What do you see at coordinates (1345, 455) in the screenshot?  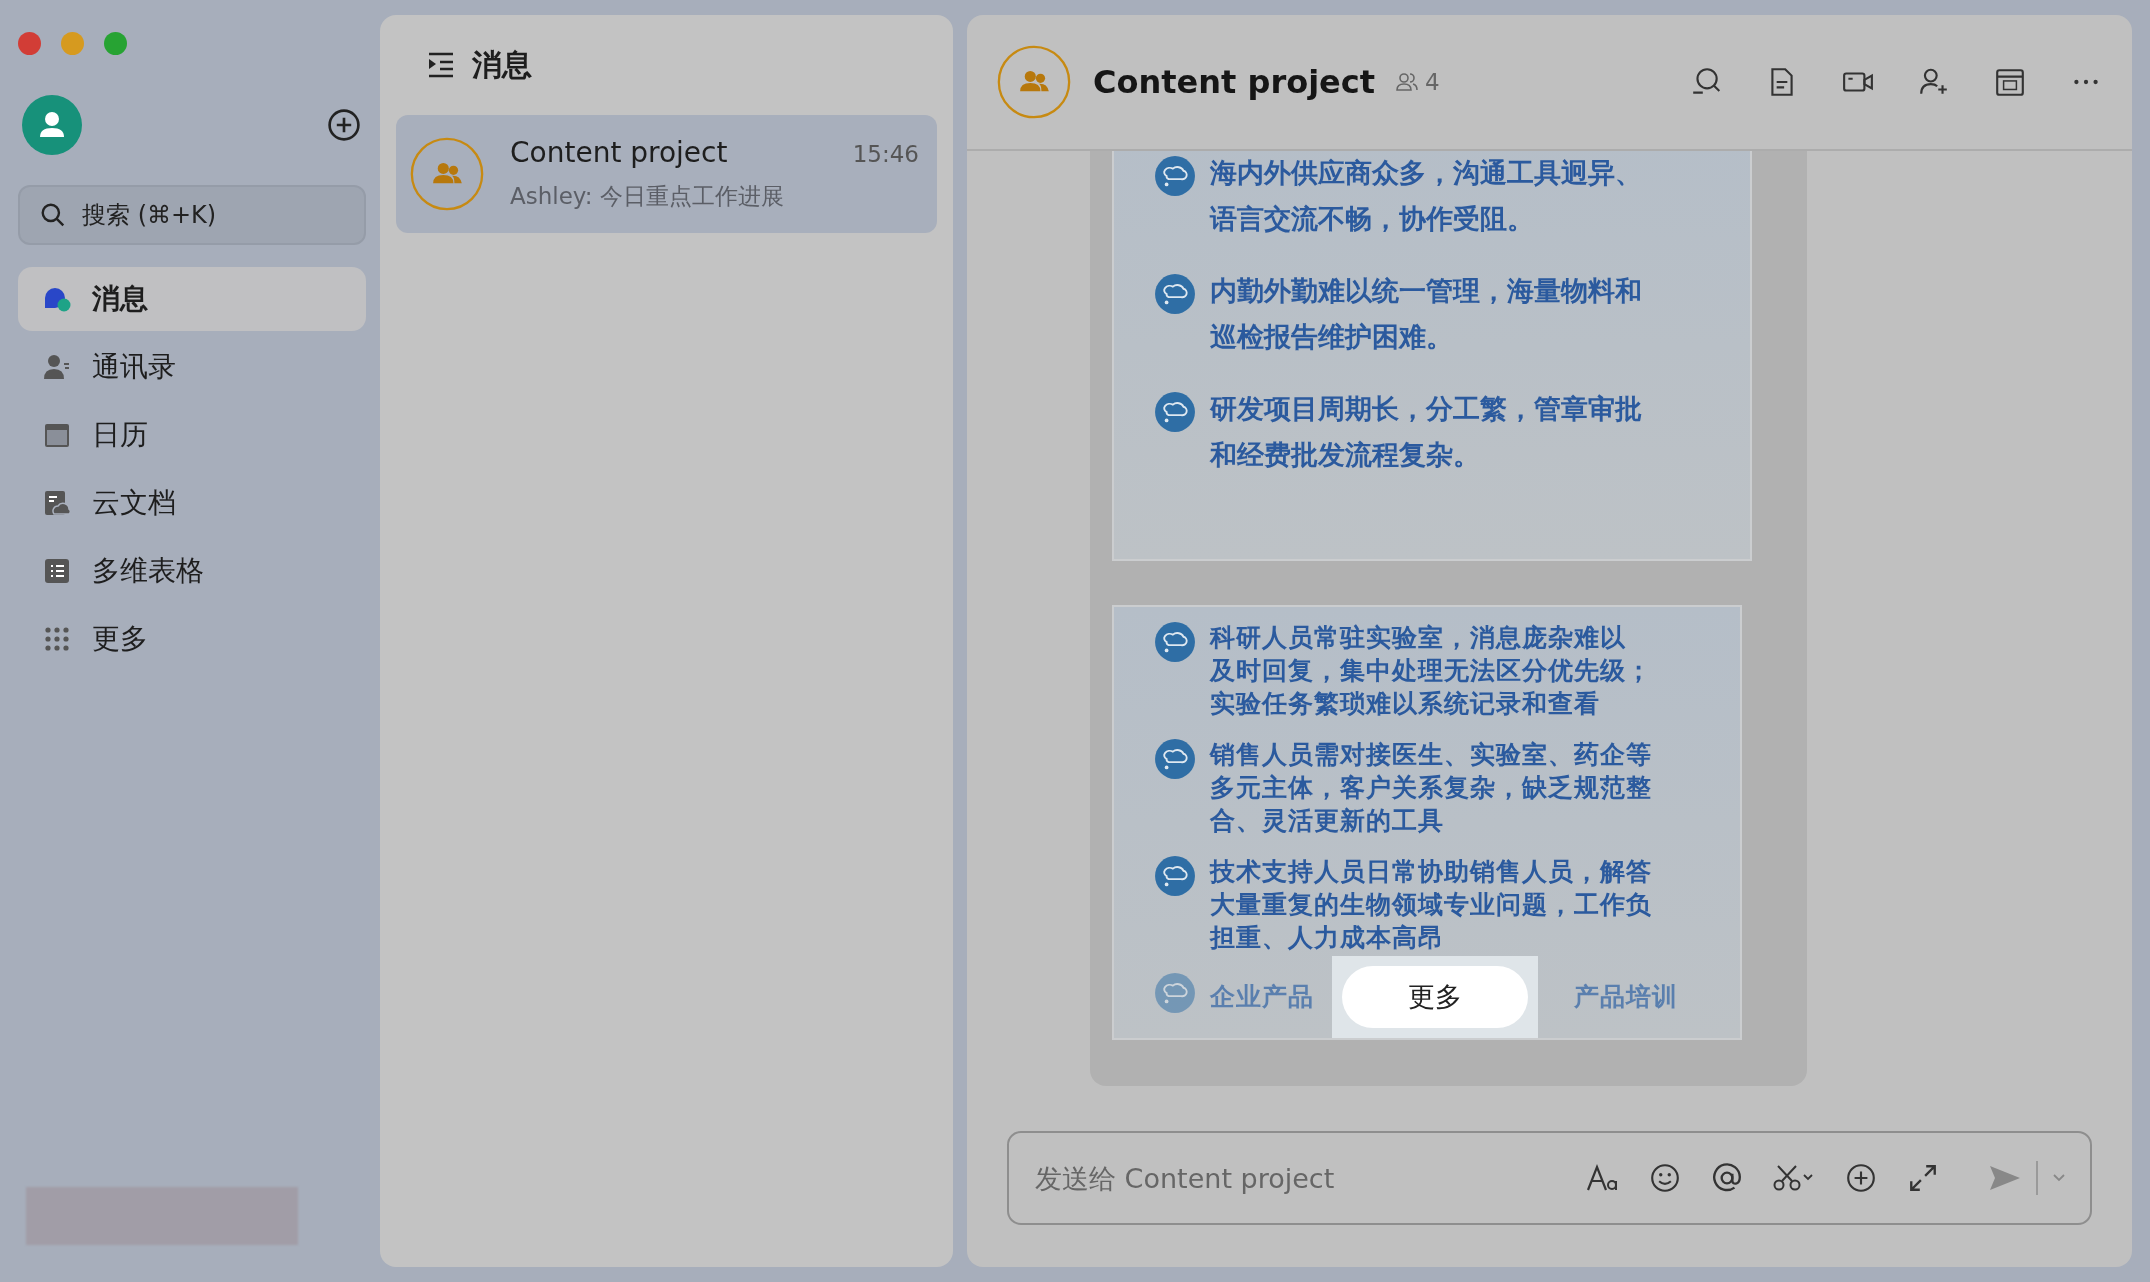 I see `slide-text: 和经费批发流程复杂。` at bounding box center [1345, 455].